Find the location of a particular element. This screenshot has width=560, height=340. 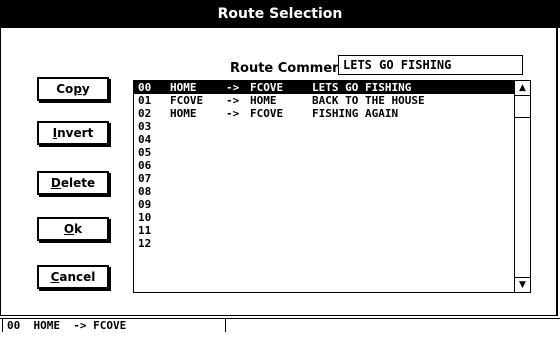

route-number: 11 is located at coordinates (145, 230).